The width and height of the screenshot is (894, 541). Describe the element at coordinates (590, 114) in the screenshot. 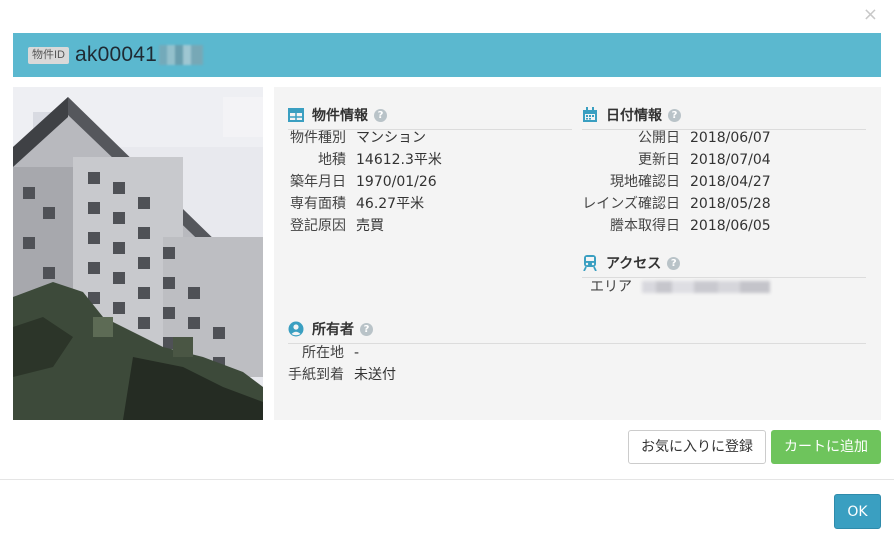

I see `calendar-icon` at that location.